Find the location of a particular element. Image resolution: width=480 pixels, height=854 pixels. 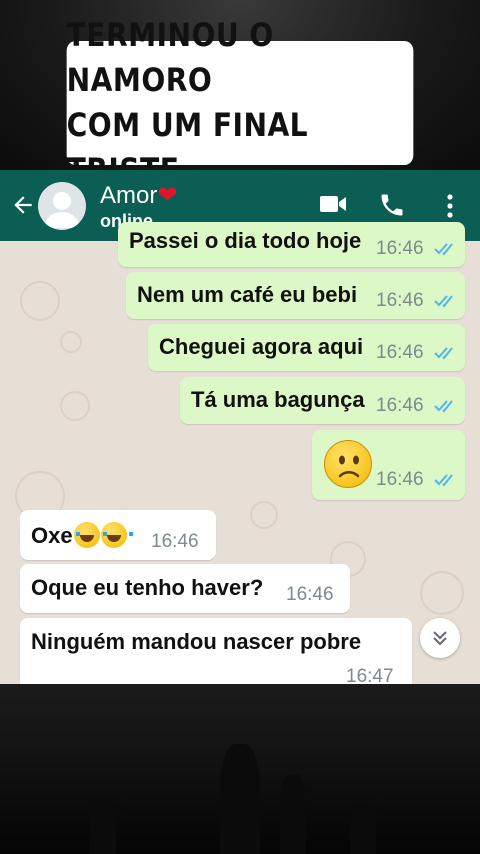

more-vertical-icon is located at coordinates (450, 206).